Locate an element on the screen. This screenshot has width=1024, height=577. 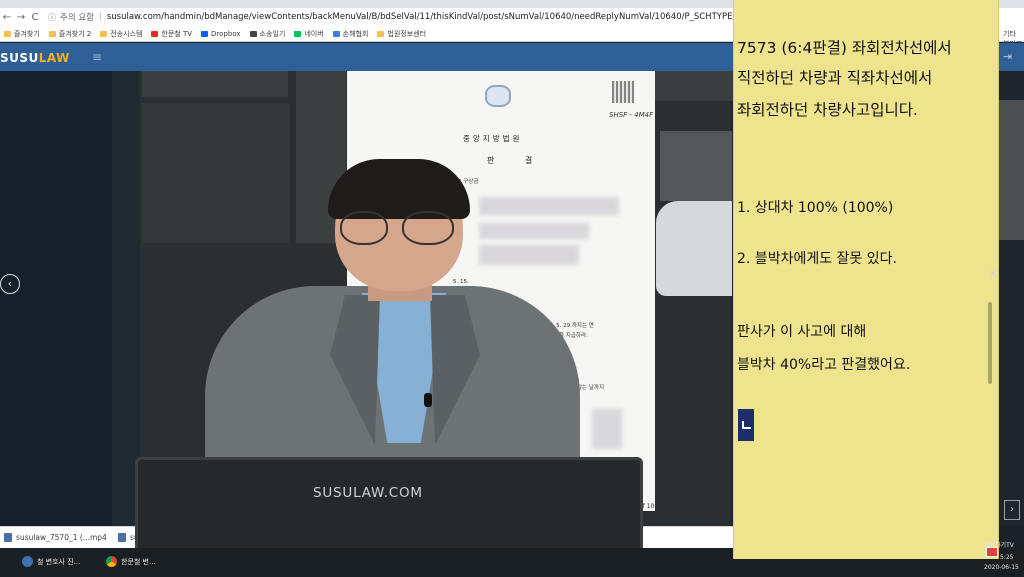
car-image is located at coordinates (694, 248).